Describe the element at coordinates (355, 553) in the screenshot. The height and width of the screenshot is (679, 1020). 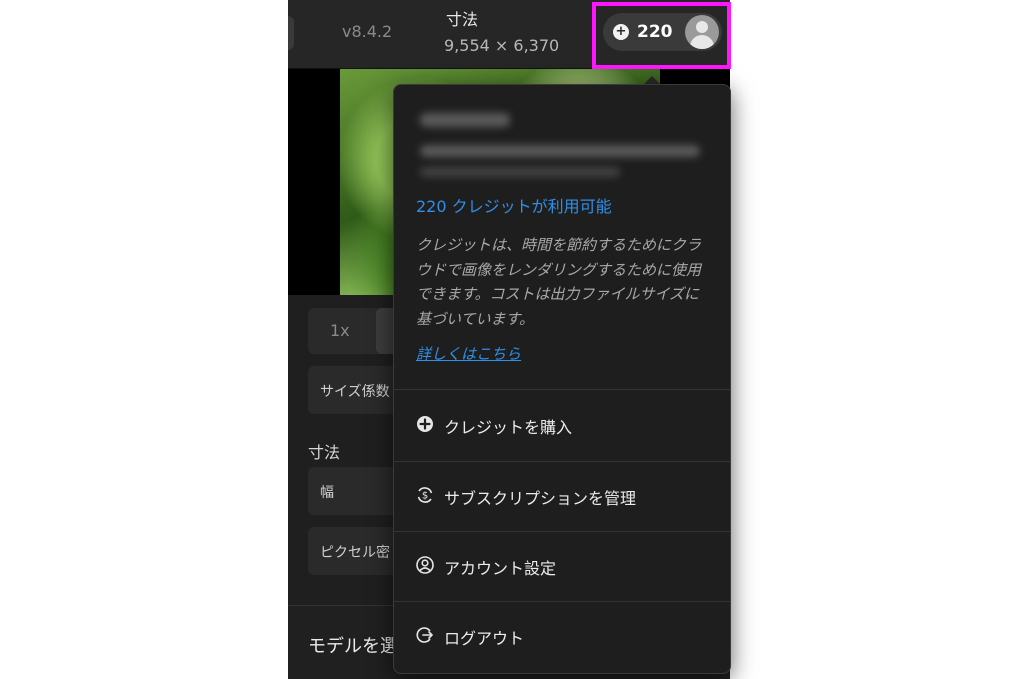
I see `pixel-density-label: ピクセル密` at that location.